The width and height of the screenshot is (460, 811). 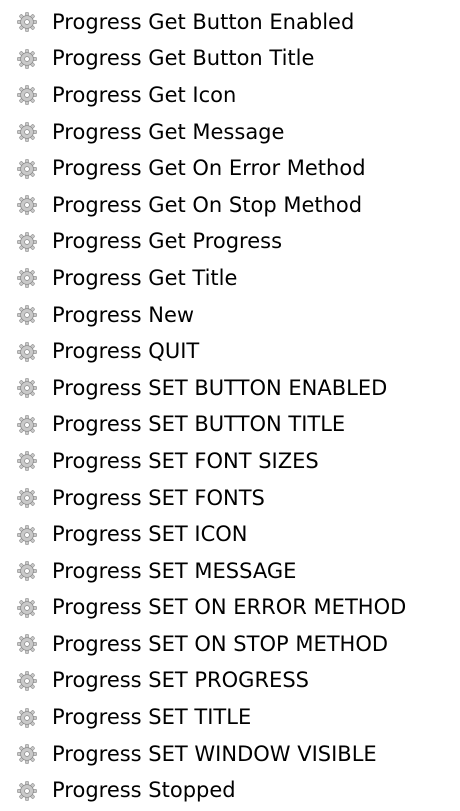 I want to click on list-item: Progress SET FONT SIZES, so click(x=238, y=461).